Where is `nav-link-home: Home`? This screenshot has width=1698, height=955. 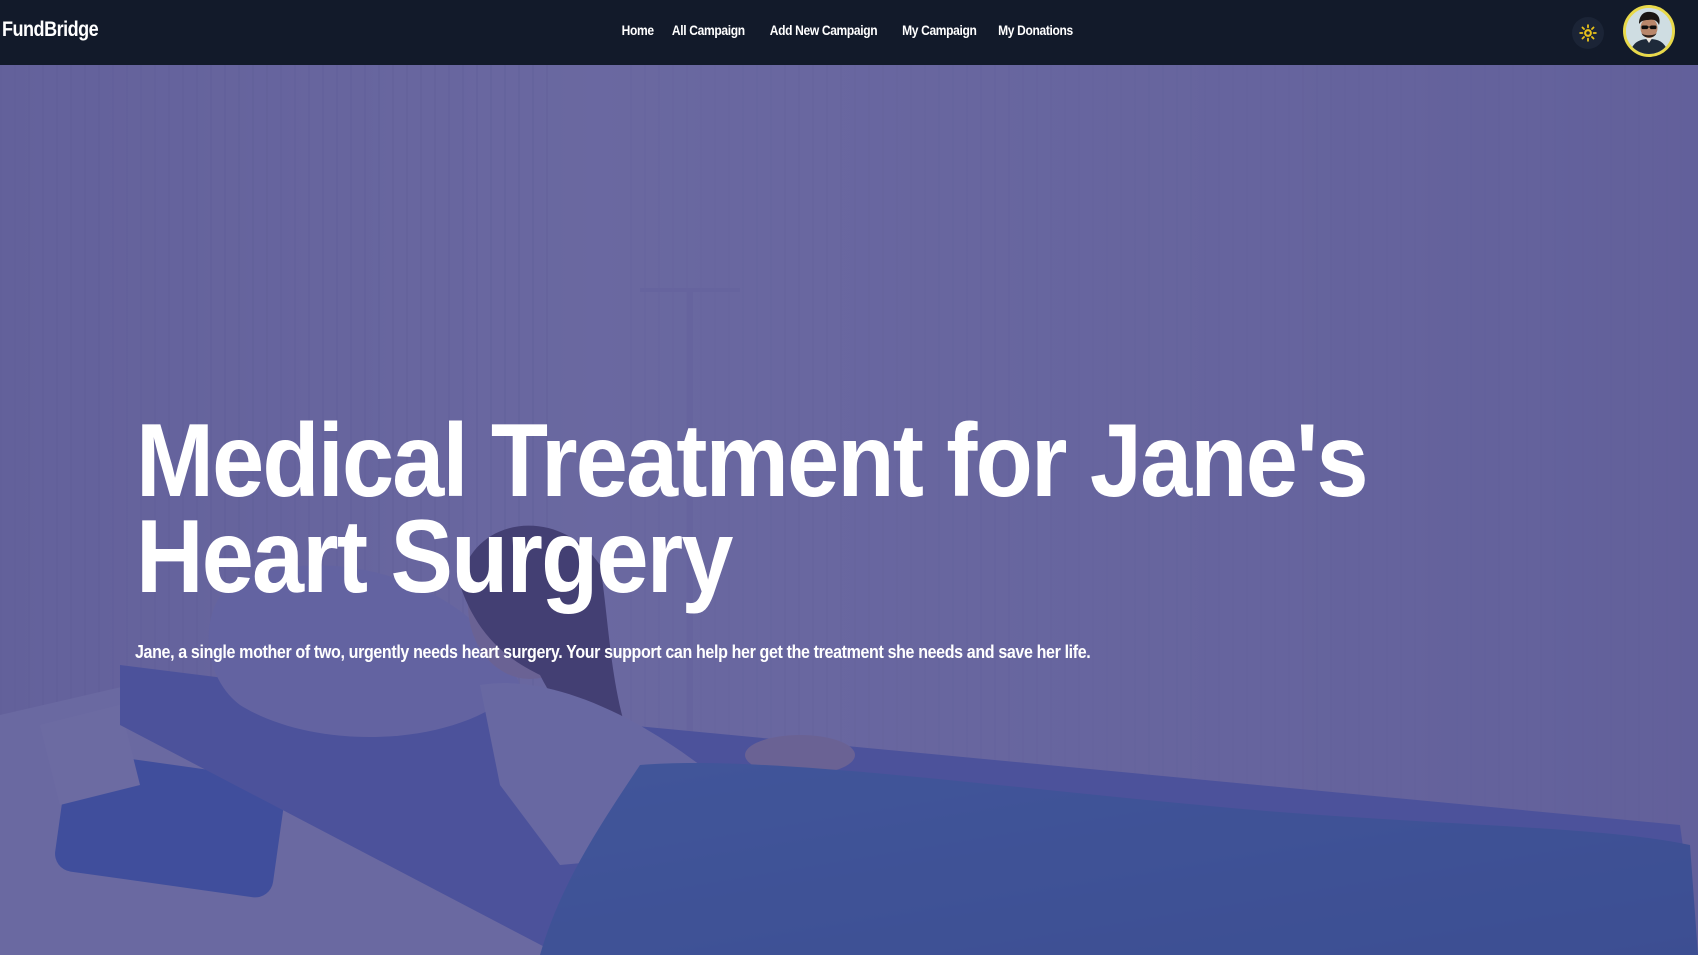
nav-link-home: Home is located at coordinates (637, 30).